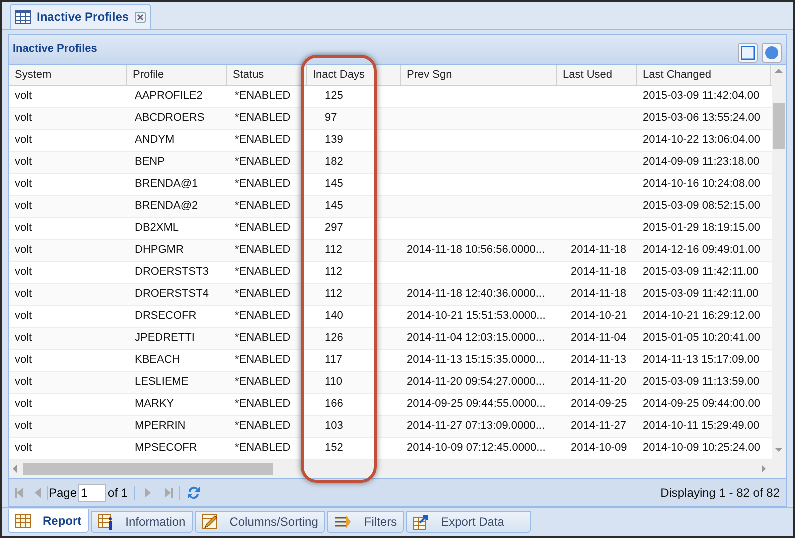  I want to click on help-icon, so click(772, 52).